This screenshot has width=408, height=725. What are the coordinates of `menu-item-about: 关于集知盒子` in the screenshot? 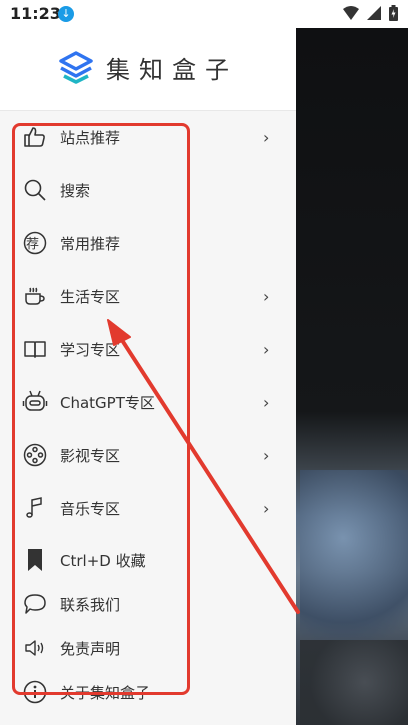 It's located at (148, 692).